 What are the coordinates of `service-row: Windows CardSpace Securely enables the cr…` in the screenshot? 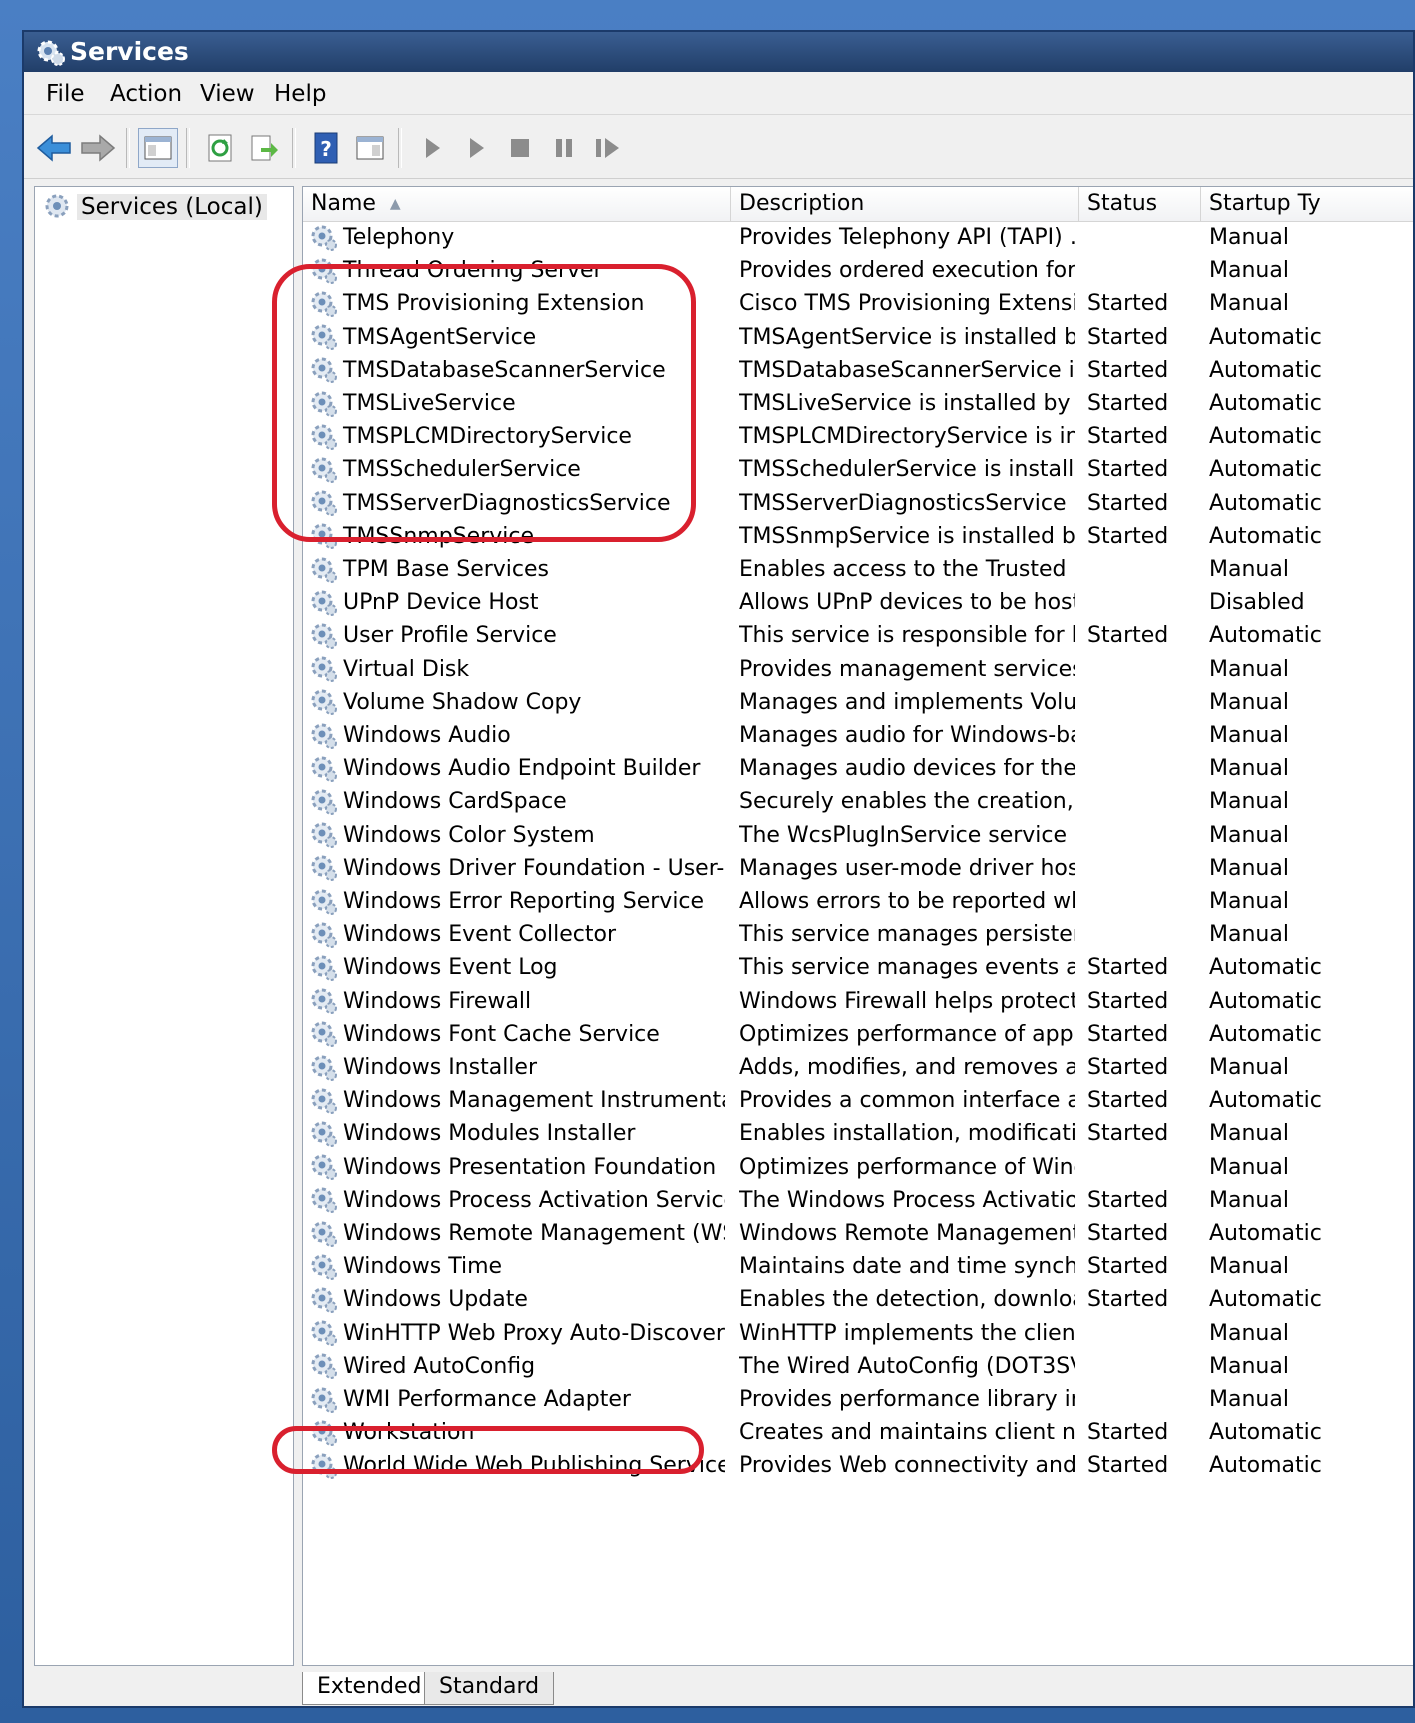 It's located at (858, 801).